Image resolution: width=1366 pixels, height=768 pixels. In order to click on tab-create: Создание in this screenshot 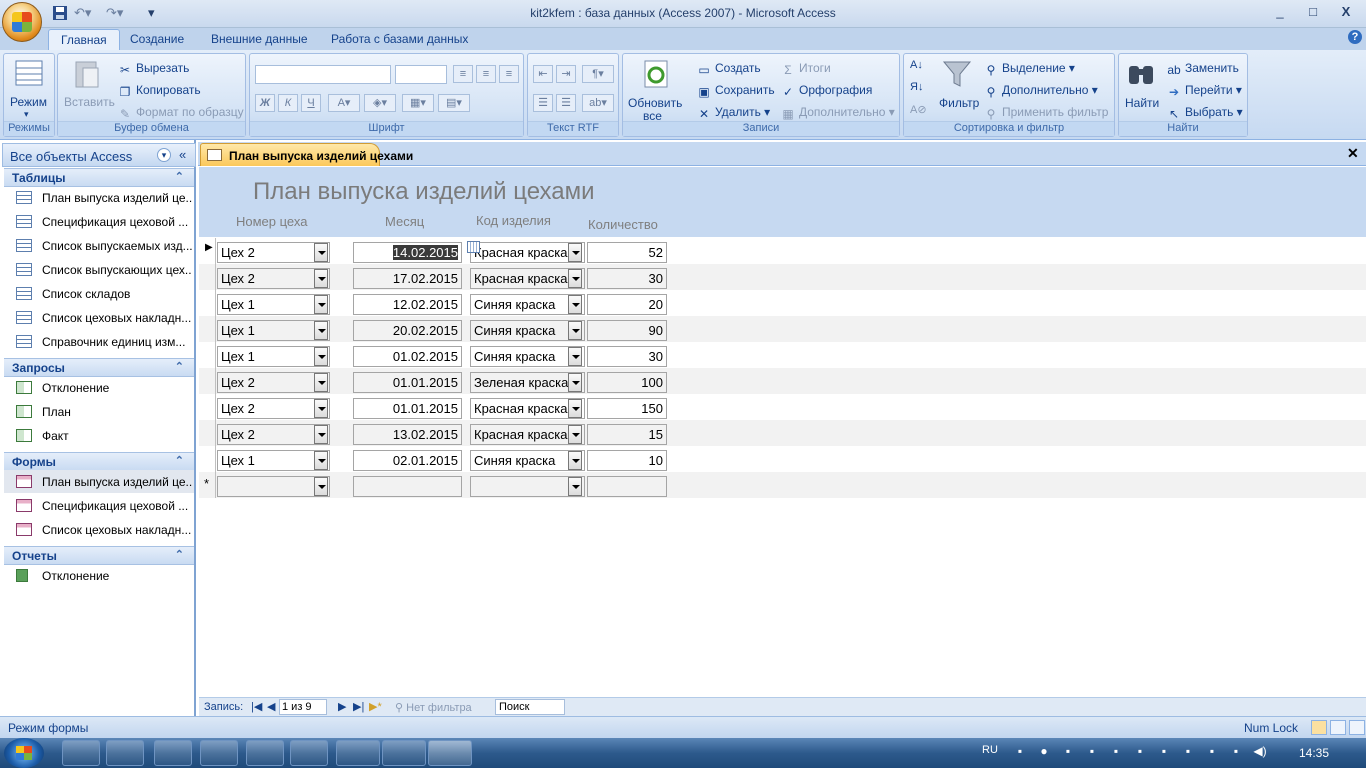, I will do `click(157, 39)`.